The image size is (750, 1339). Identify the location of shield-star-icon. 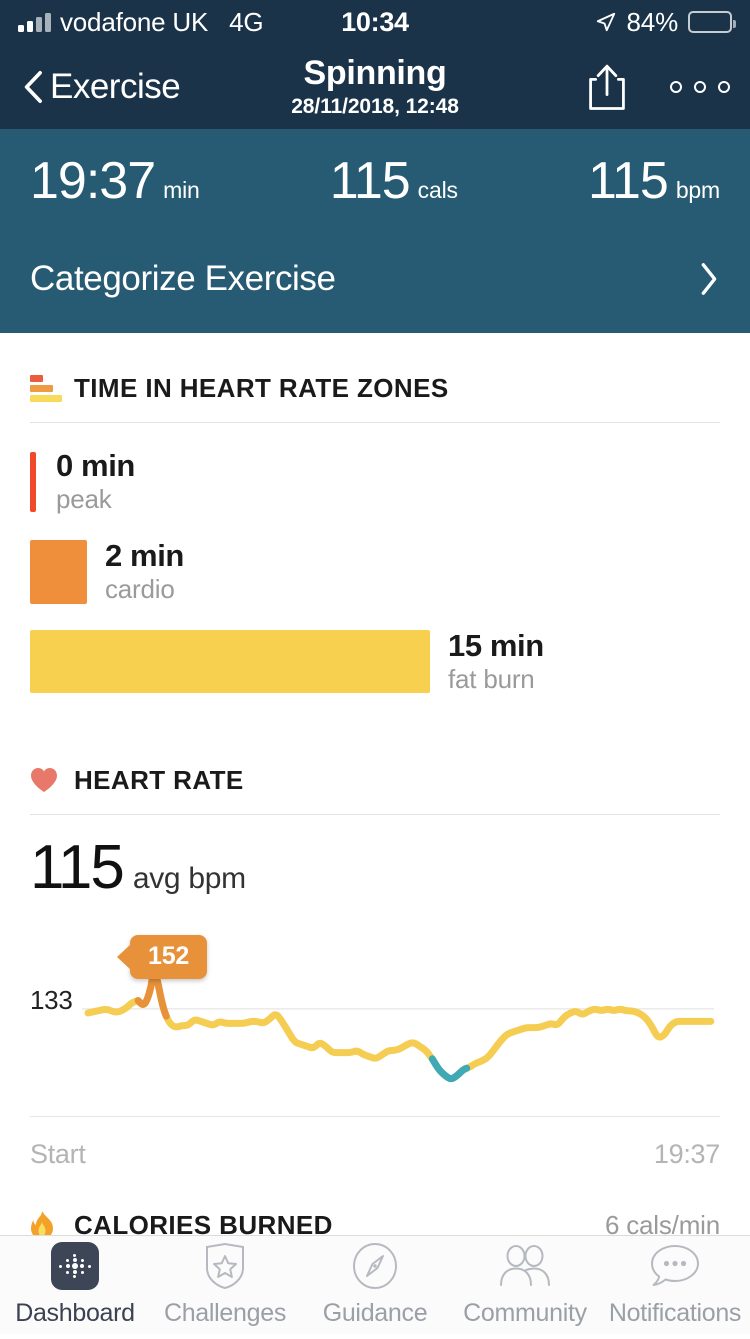
(225, 1266).